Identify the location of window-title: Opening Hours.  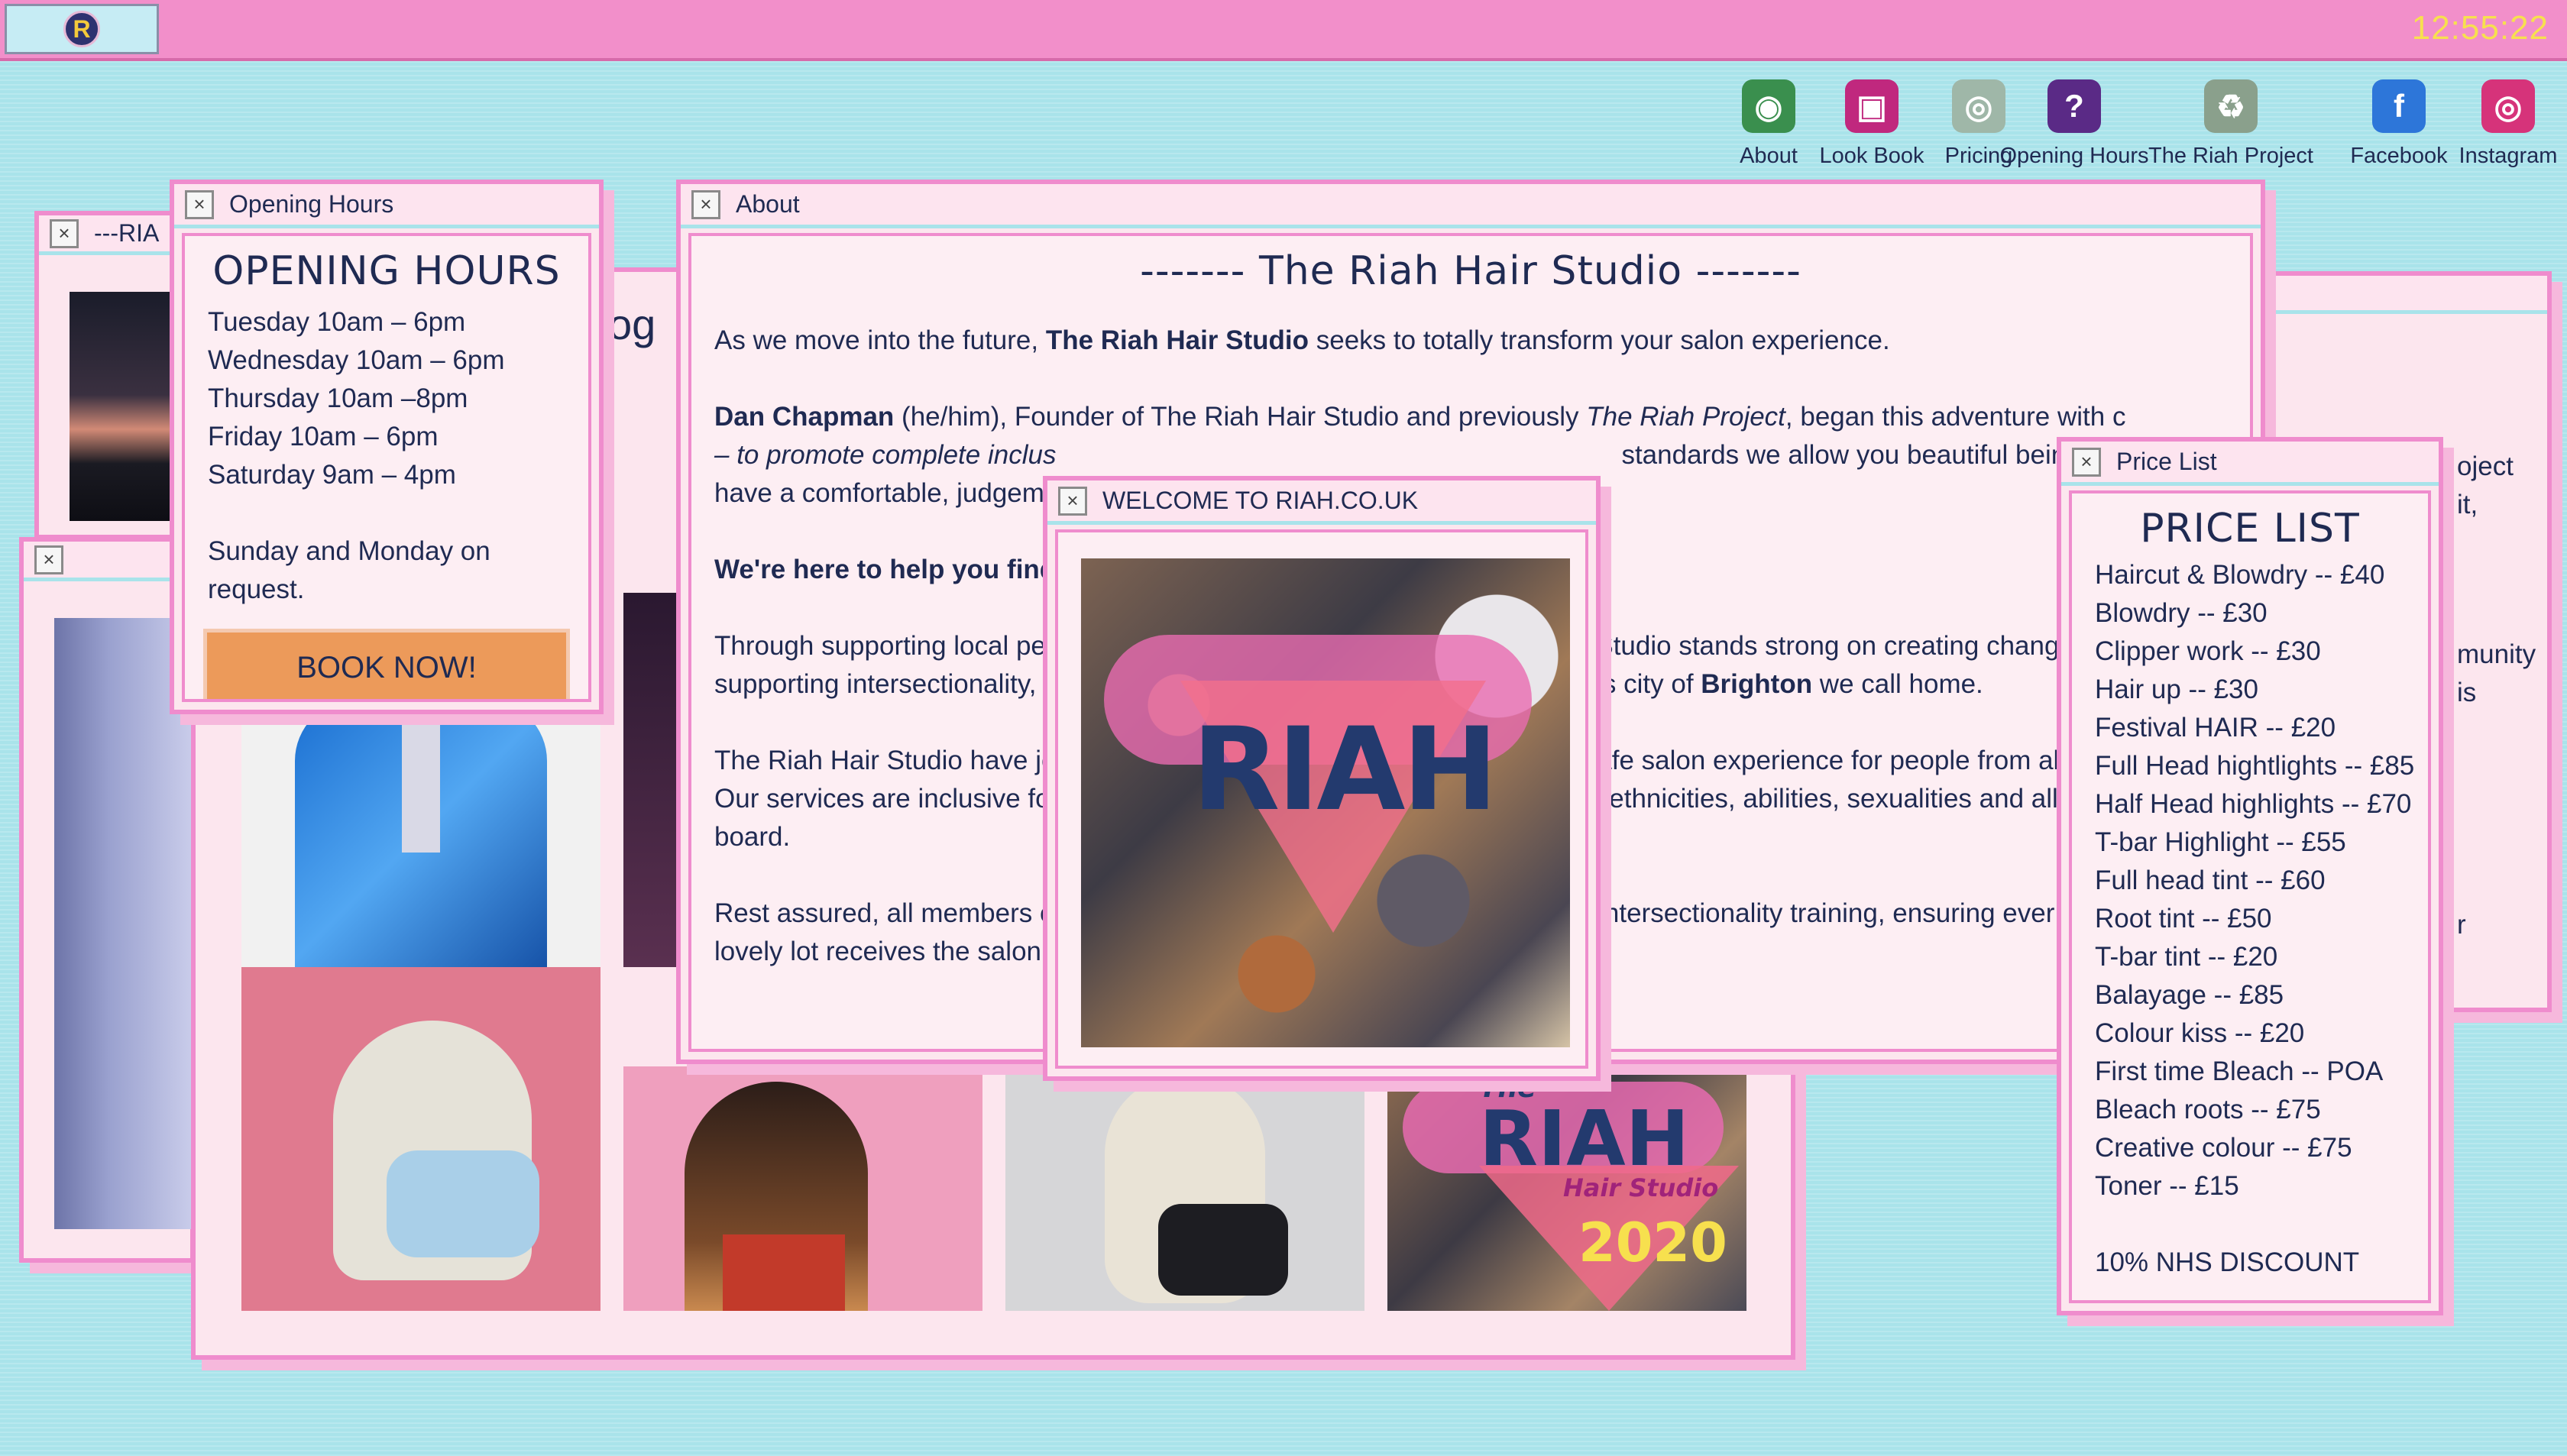
(311, 204).